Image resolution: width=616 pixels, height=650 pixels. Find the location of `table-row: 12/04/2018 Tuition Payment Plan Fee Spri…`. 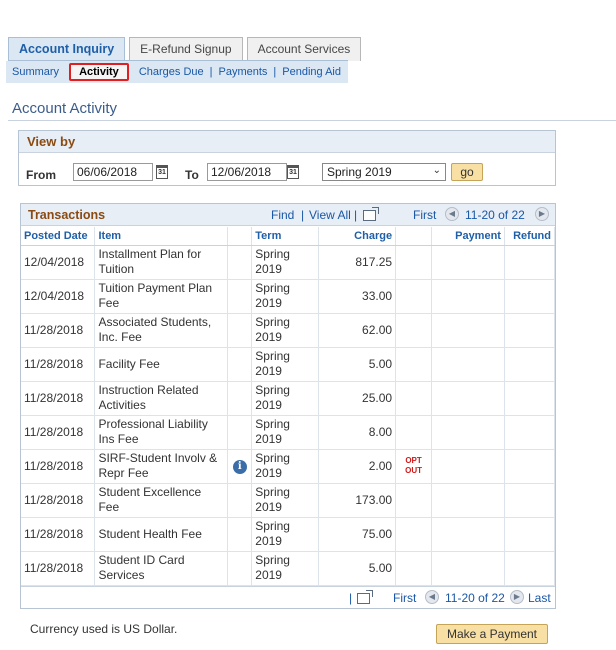

table-row: 12/04/2018 Tuition Payment Plan Fee Spri… is located at coordinates (288, 296).